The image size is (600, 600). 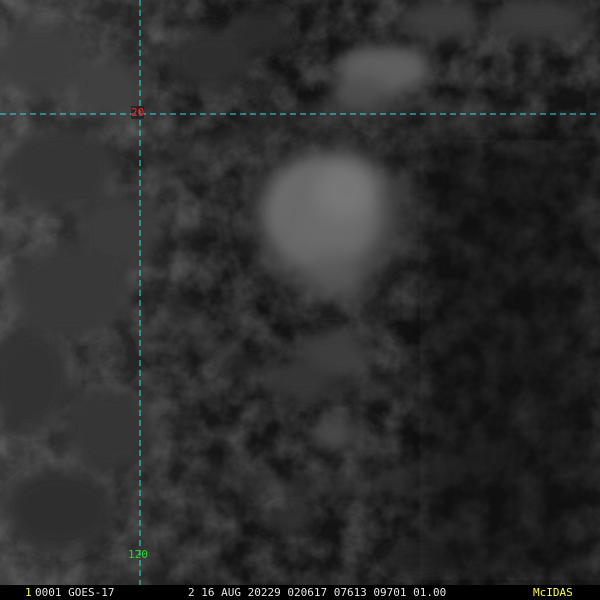 I want to click on latitude-label: 20, so click(x=138, y=112).